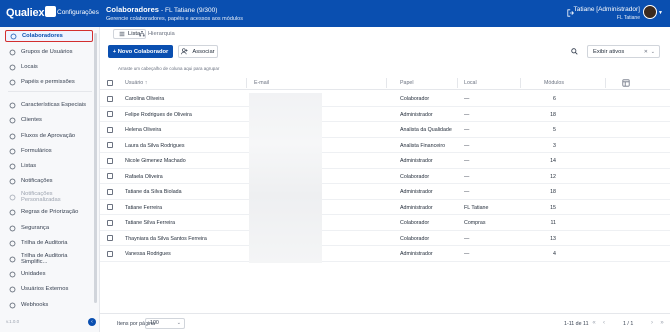 The width and height of the screenshot is (670, 332). Describe the element at coordinates (606, 9) in the screenshot. I see `user-name: Tatiane [Administrador]` at that location.